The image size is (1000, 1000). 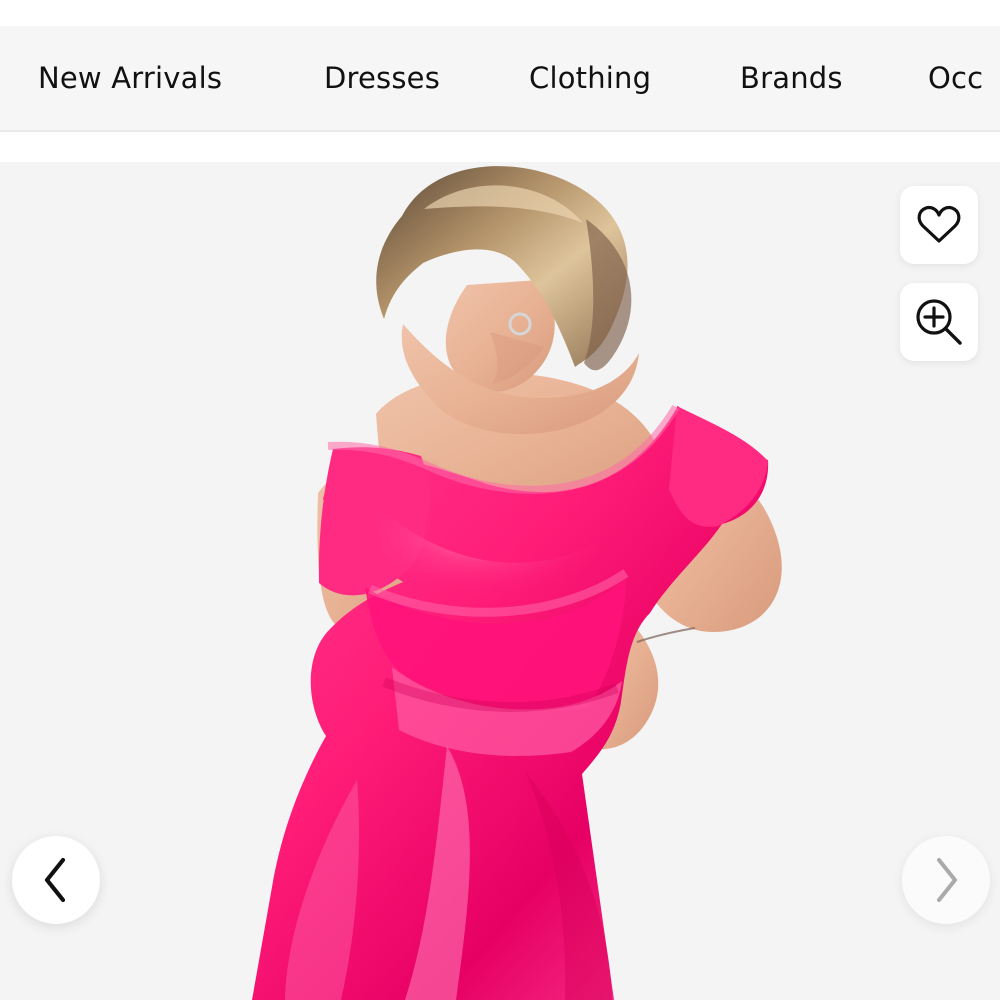 What do you see at coordinates (500, 79) in the screenshot?
I see `top-category-navigation: New Arrivals Dresses Clothing Brands Occ` at bounding box center [500, 79].